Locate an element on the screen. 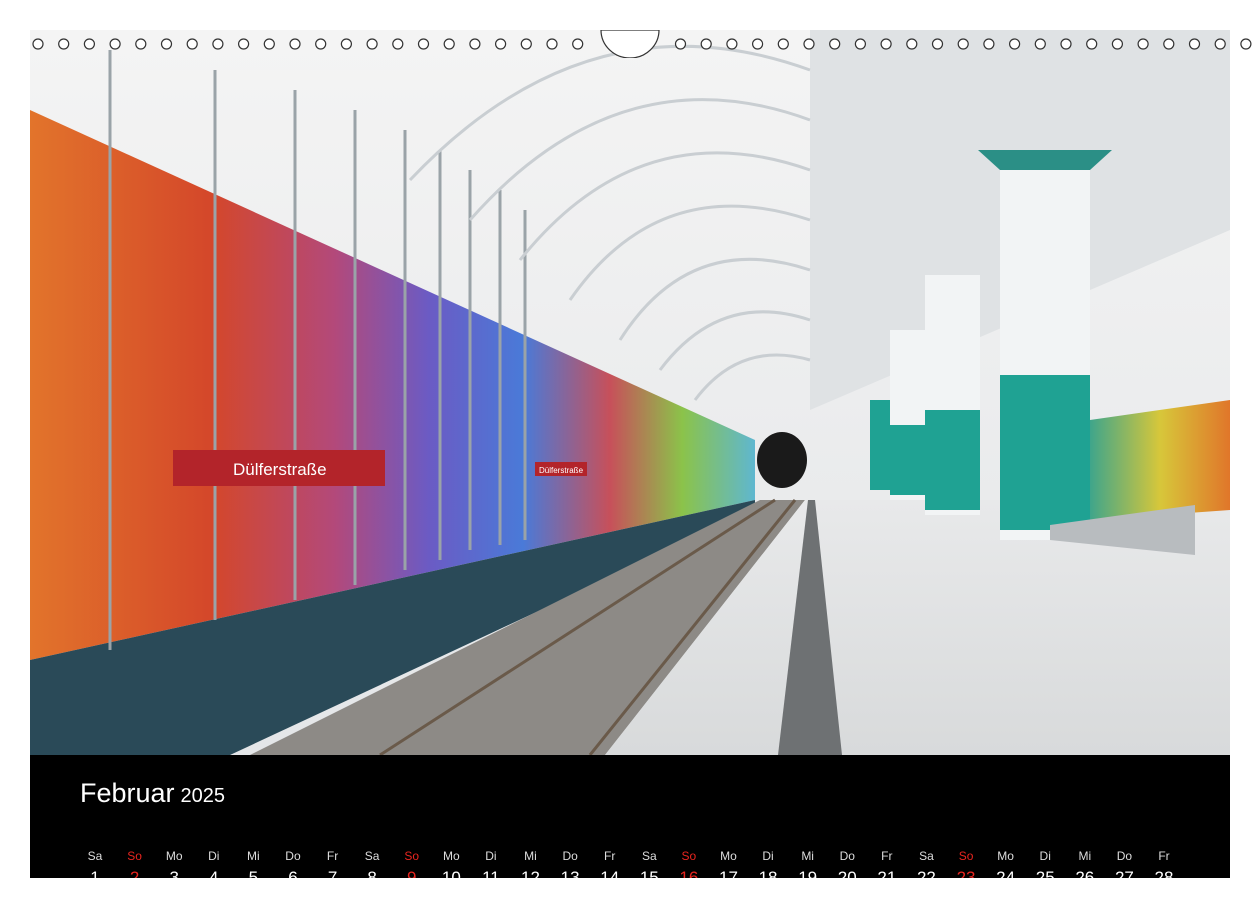  day-number: 20 is located at coordinates (847, 873).